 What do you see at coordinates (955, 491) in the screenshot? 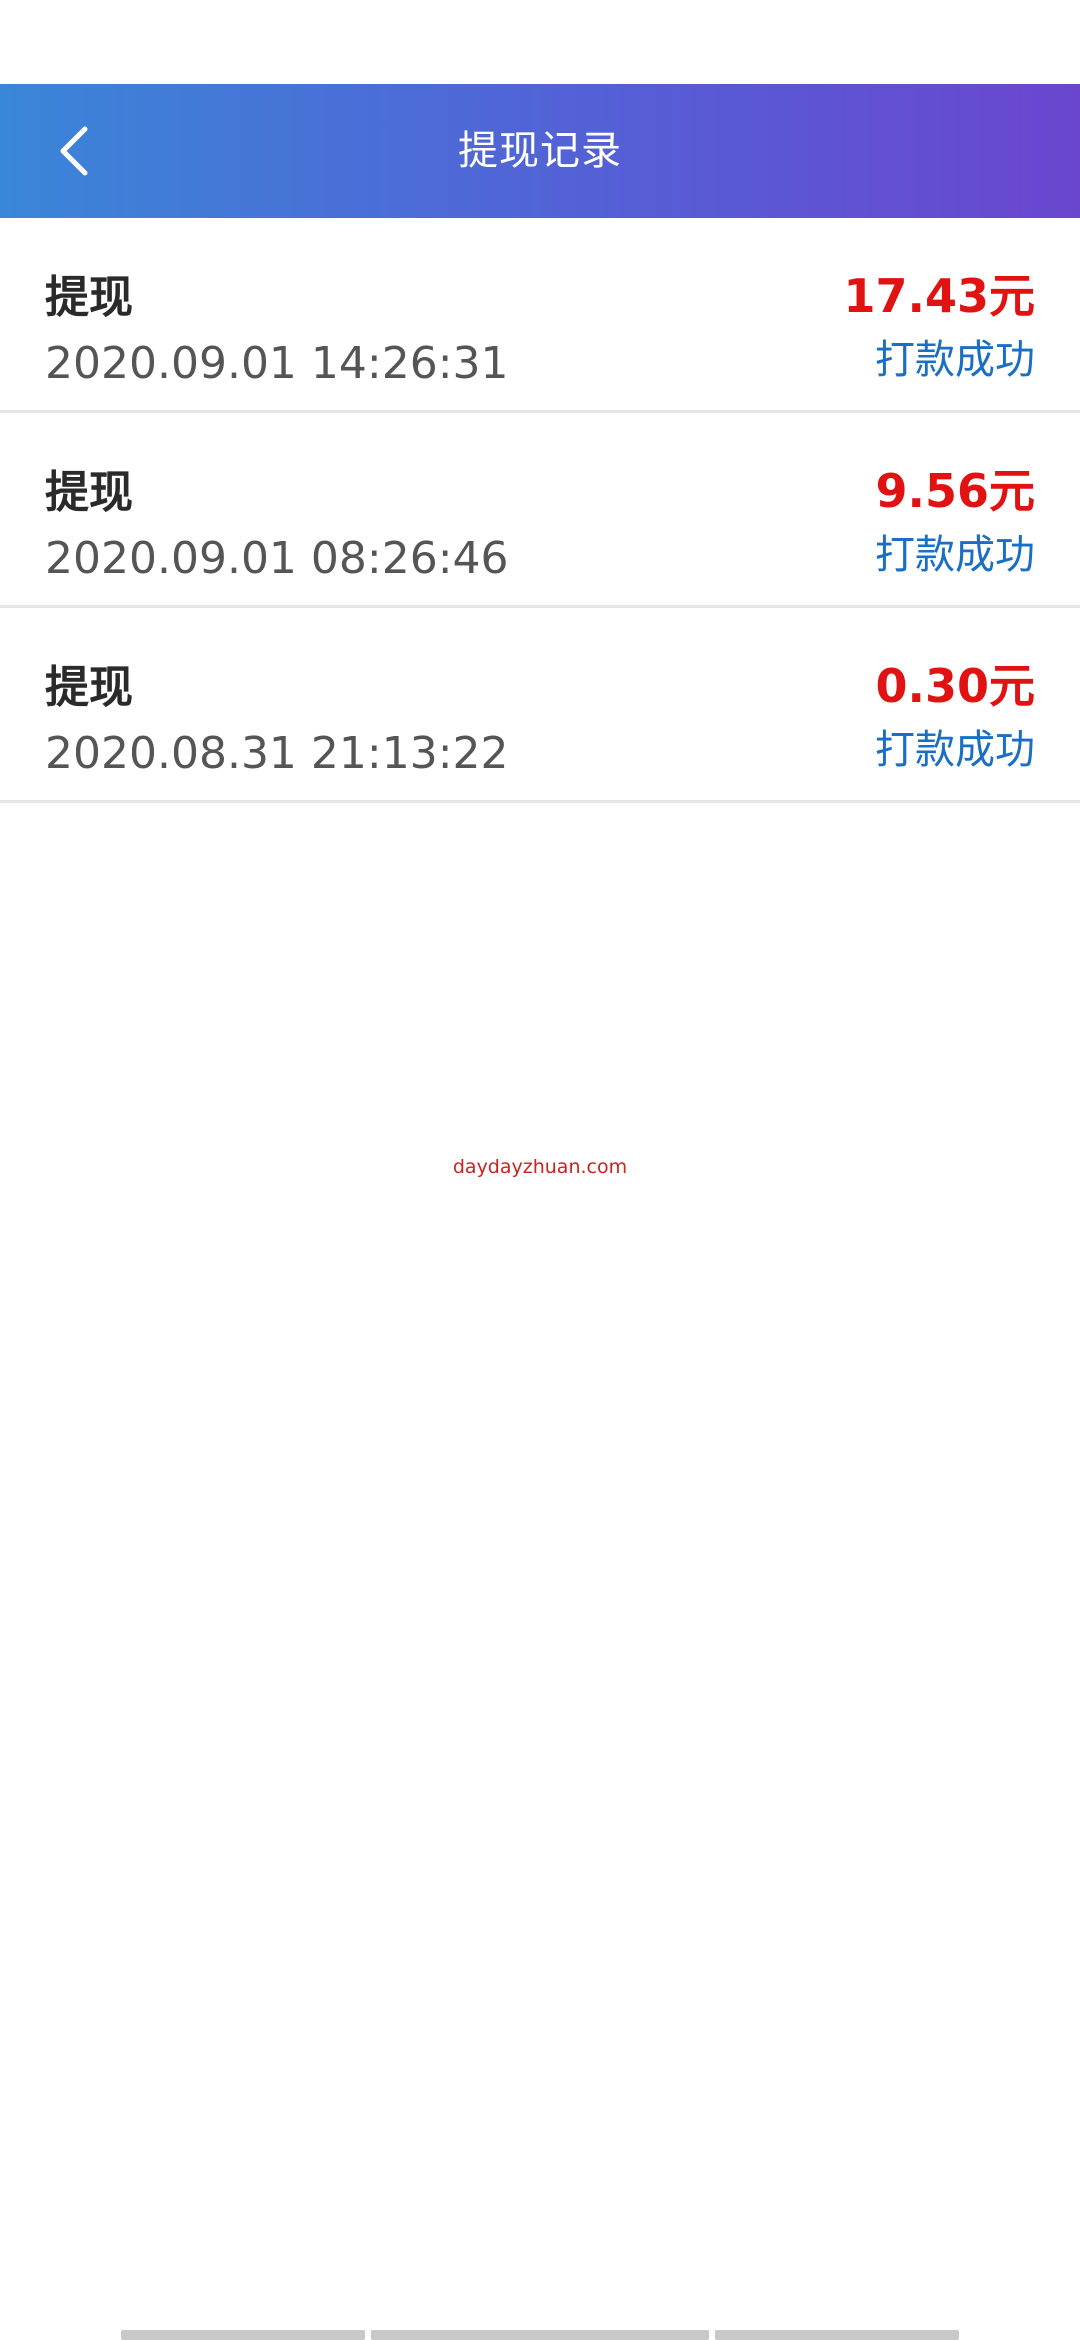
I see `record-amount: 9.56元` at bounding box center [955, 491].